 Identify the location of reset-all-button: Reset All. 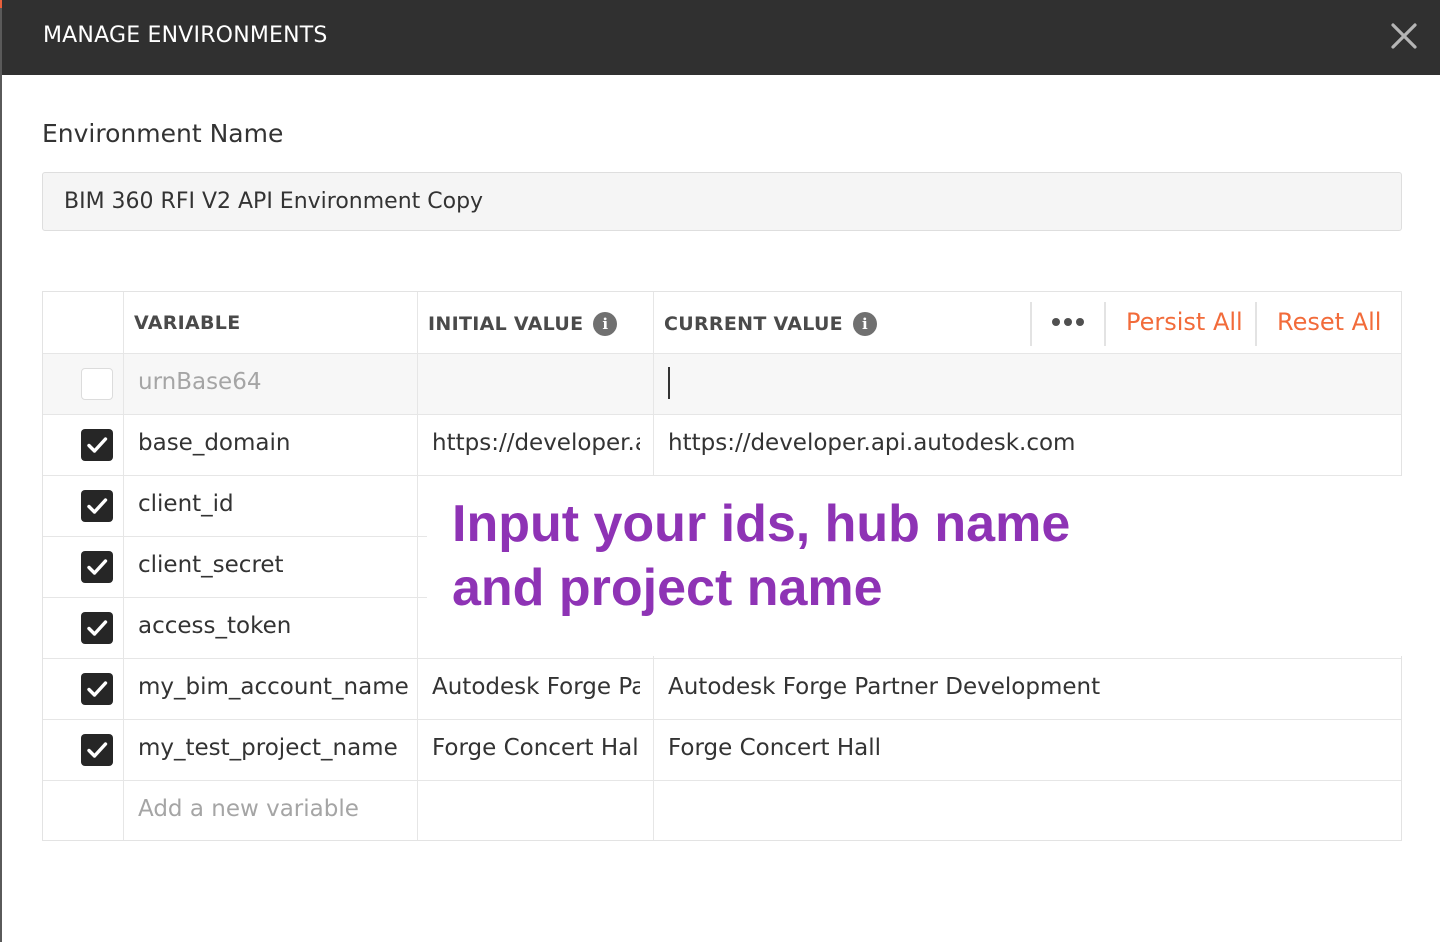
(1329, 322).